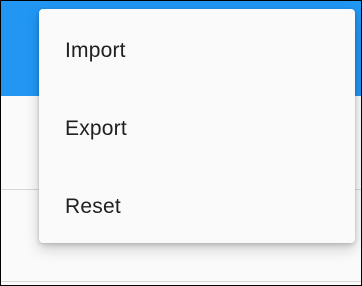 The image size is (362, 286). What do you see at coordinates (93, 206) in the screenshot?
I see `menu-item-label: Reset` at bounding box center [93, 206].